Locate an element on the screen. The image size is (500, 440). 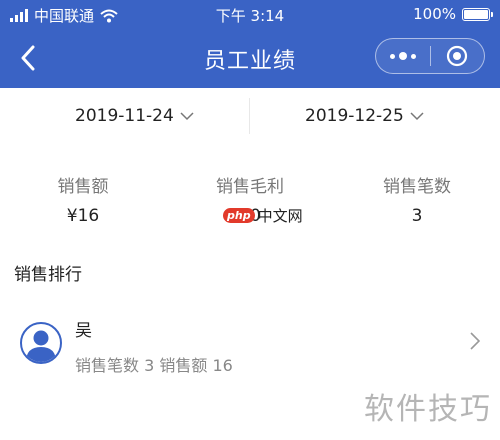
stat-value: ¥16 is located at coordinates (83, 216).